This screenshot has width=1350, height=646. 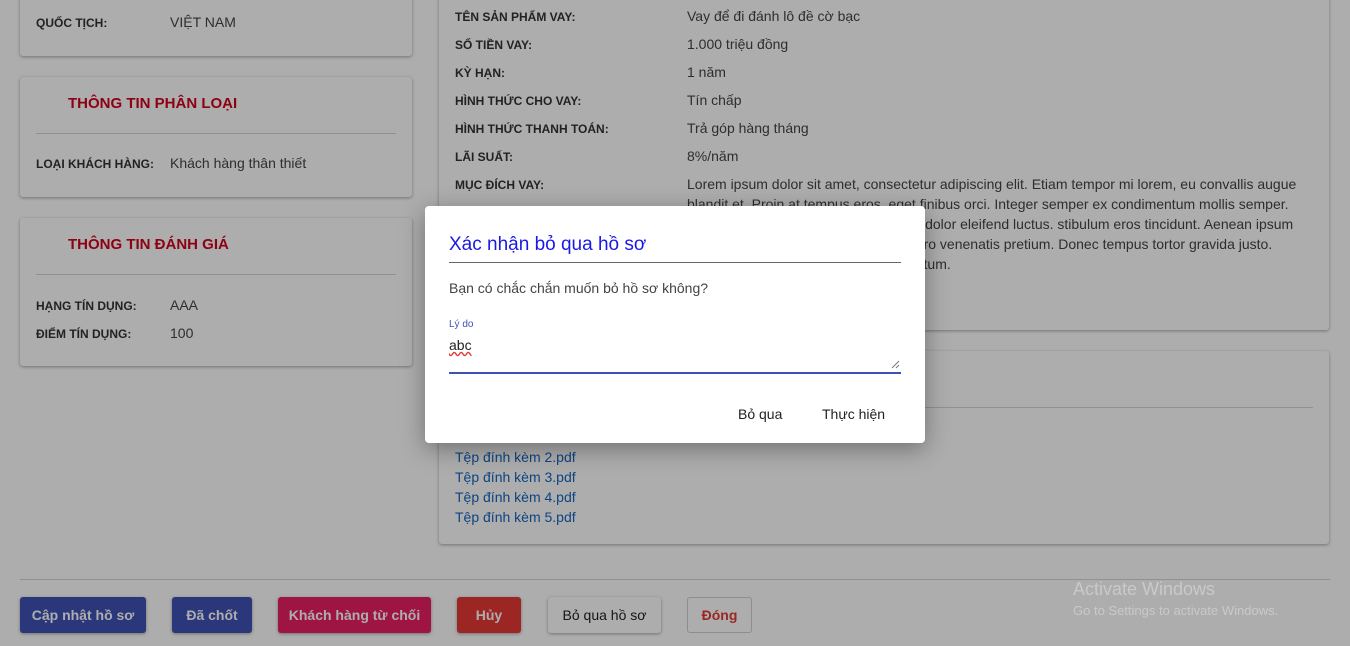 I want to click on dialog-title-divider, so click(x=675, y=262).